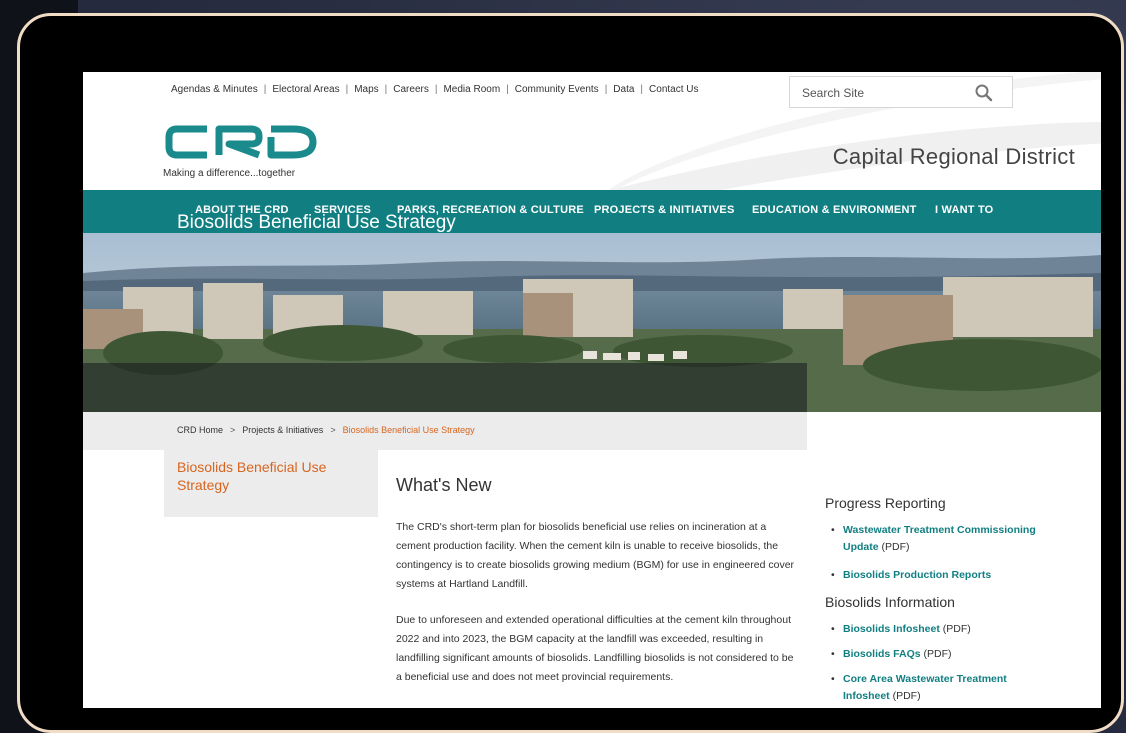  What do you see at coordinates (834, 210) in the screenshot?
I see `nav-item-education: EDUCATION & ENVIRONMENT` at bounding box center [834, 210].